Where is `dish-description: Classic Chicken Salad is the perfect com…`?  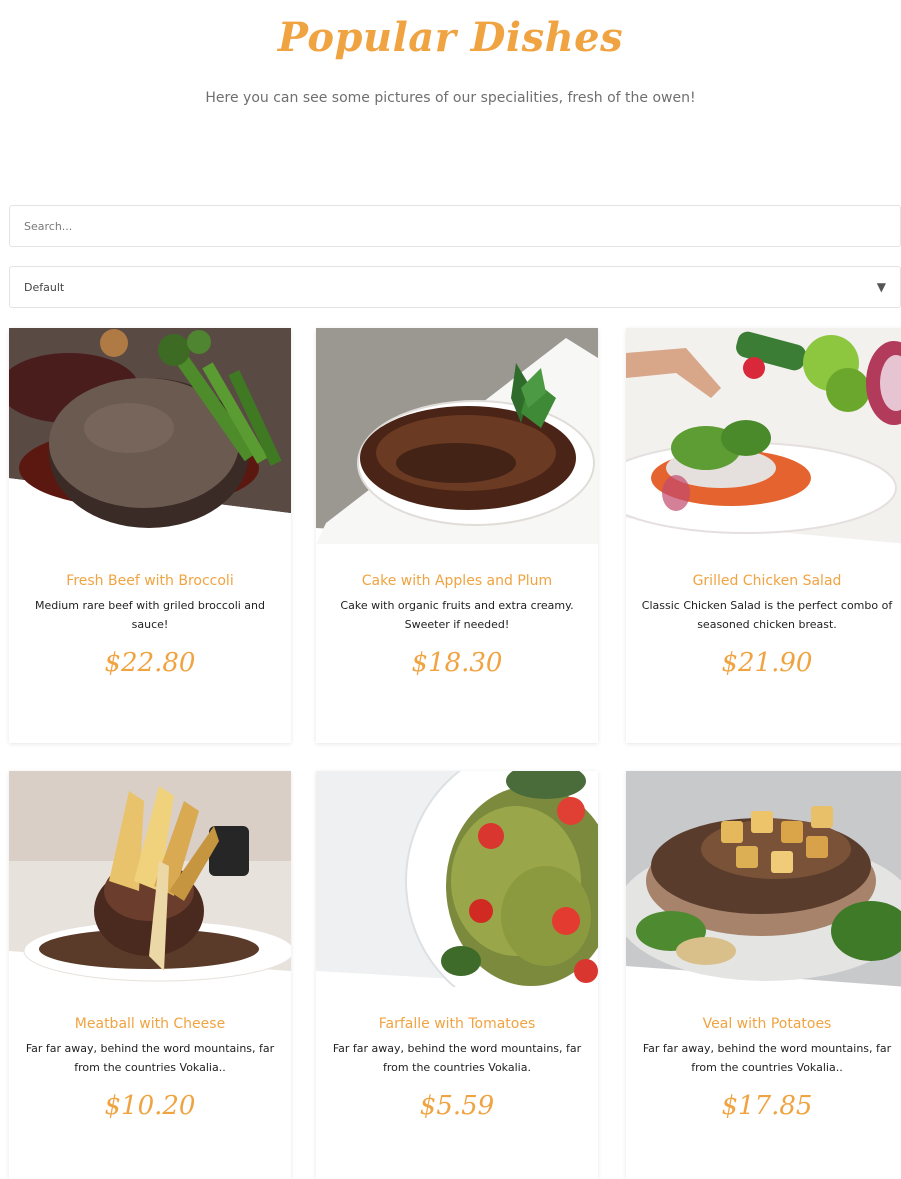
dish-description: Classic Chicken Salad is the perfect com… is located at coordinates (767, 615).